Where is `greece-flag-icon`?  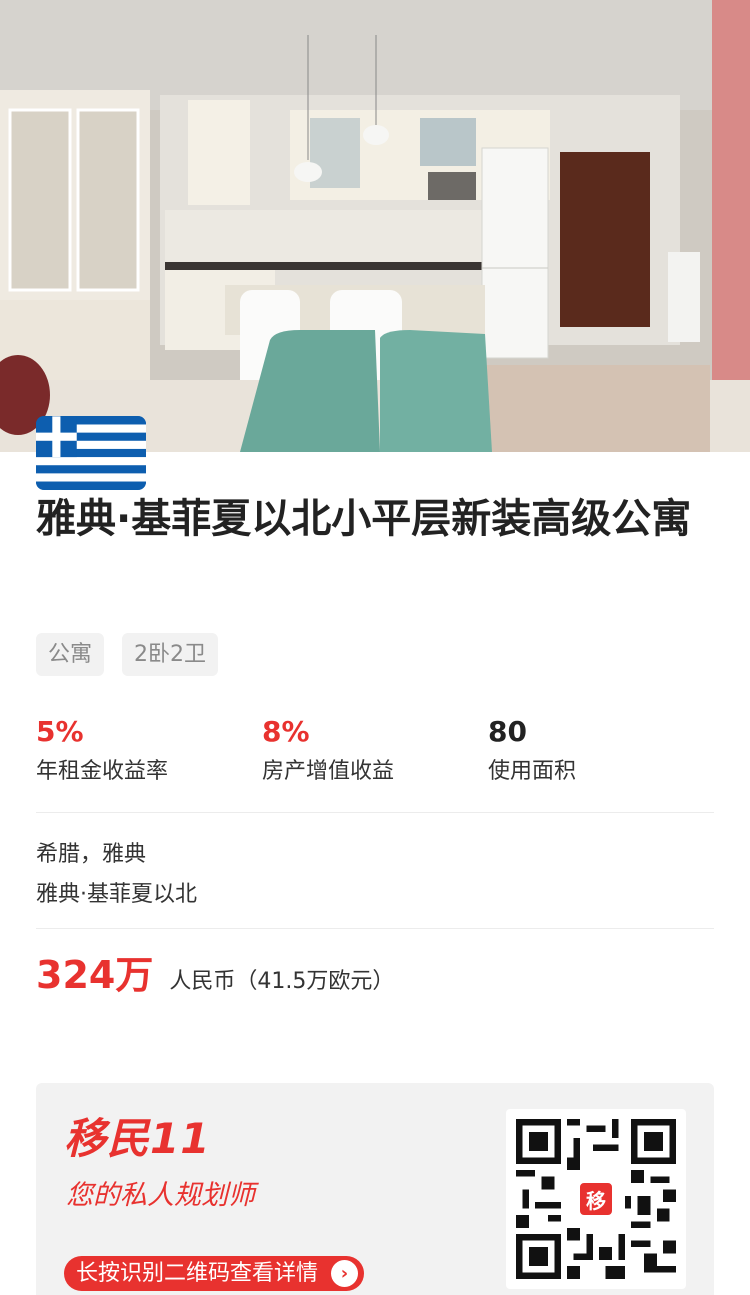 greece-flag-icon is located at coordinates (91, 453).